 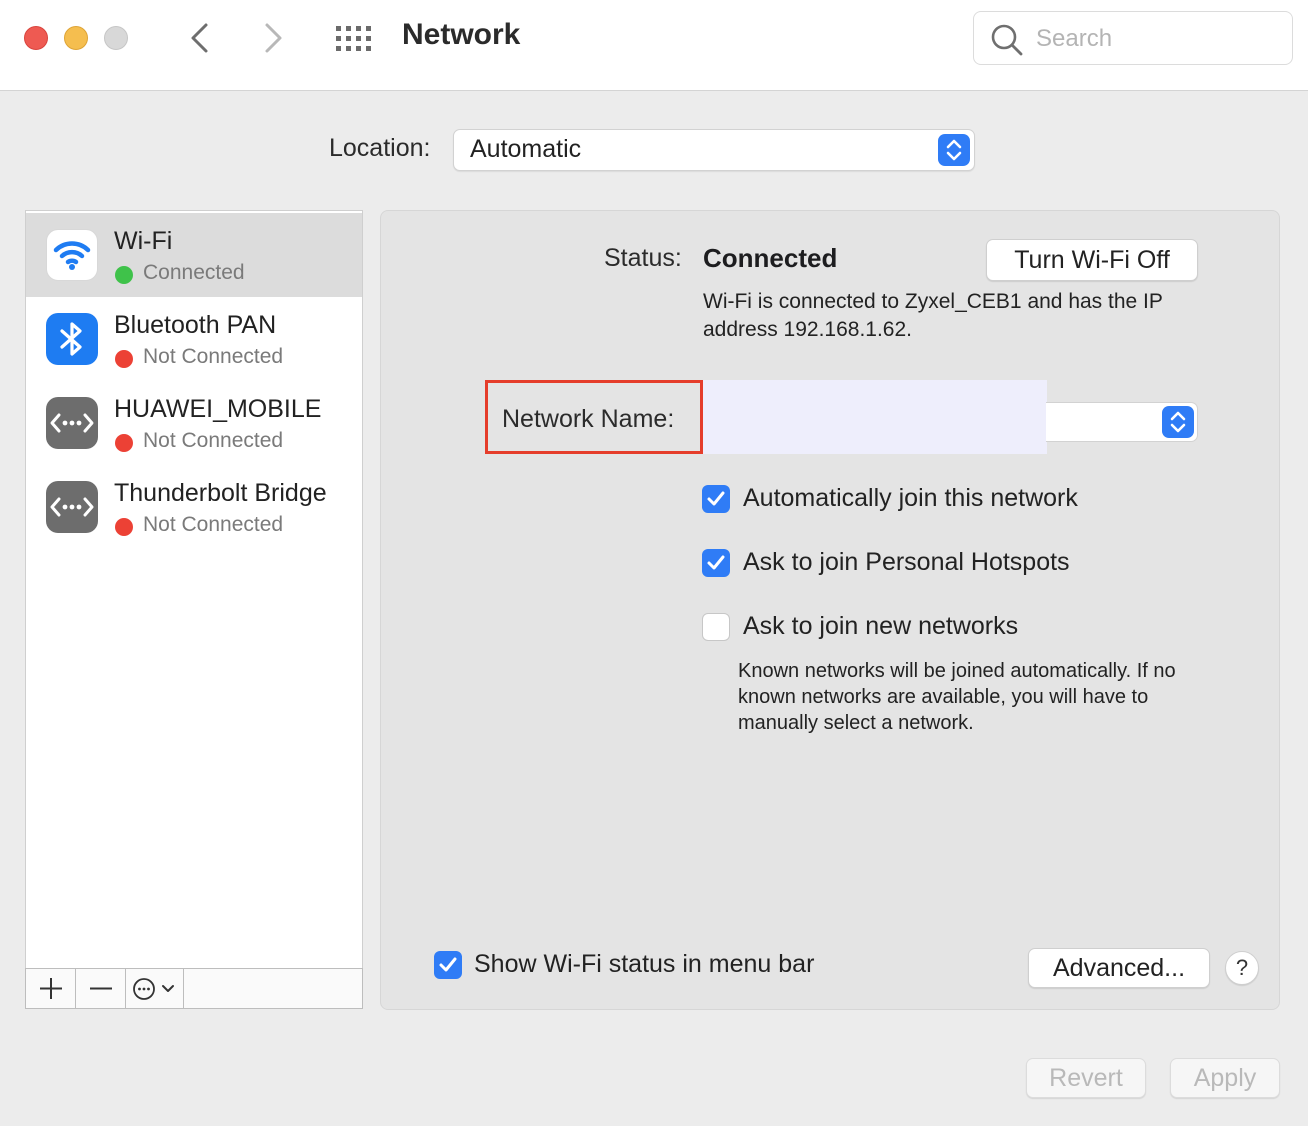 I want to click on new-networks-label: Ask to join new networks, so click(x=880, y=626).